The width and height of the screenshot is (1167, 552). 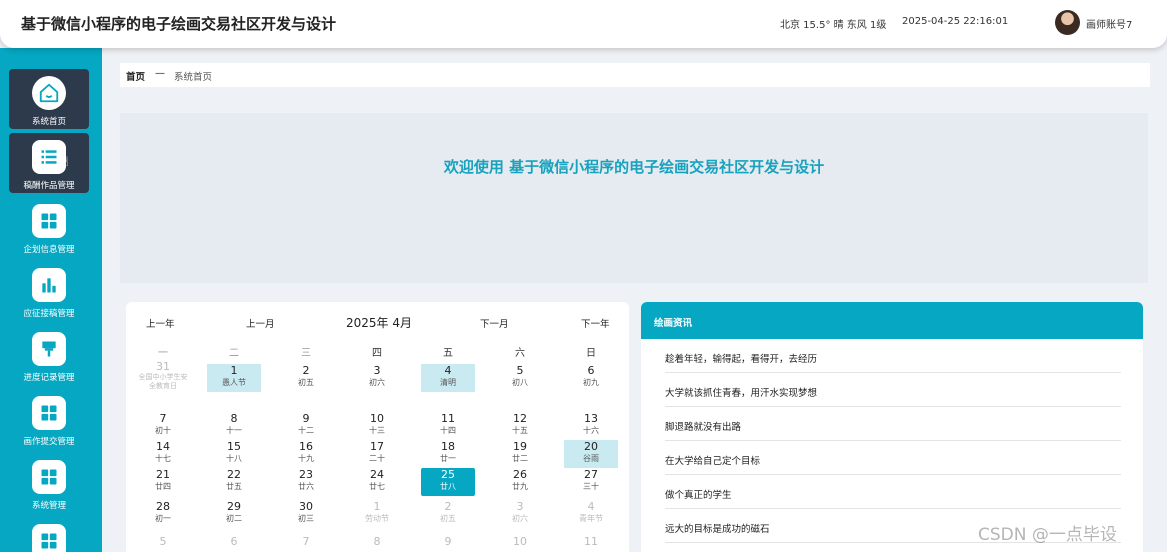 What do you see at coordinates (591, 454) in the screenshot?
I see `calendar-day: 20 谷雨` at bounding box center [591, 454].